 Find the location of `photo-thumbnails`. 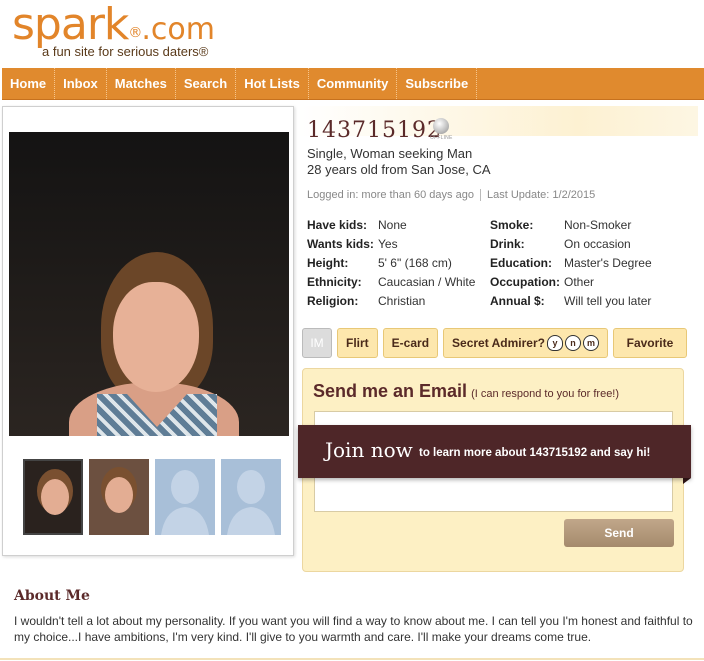

photo-thumbnails is located at coordinates (152, 497).